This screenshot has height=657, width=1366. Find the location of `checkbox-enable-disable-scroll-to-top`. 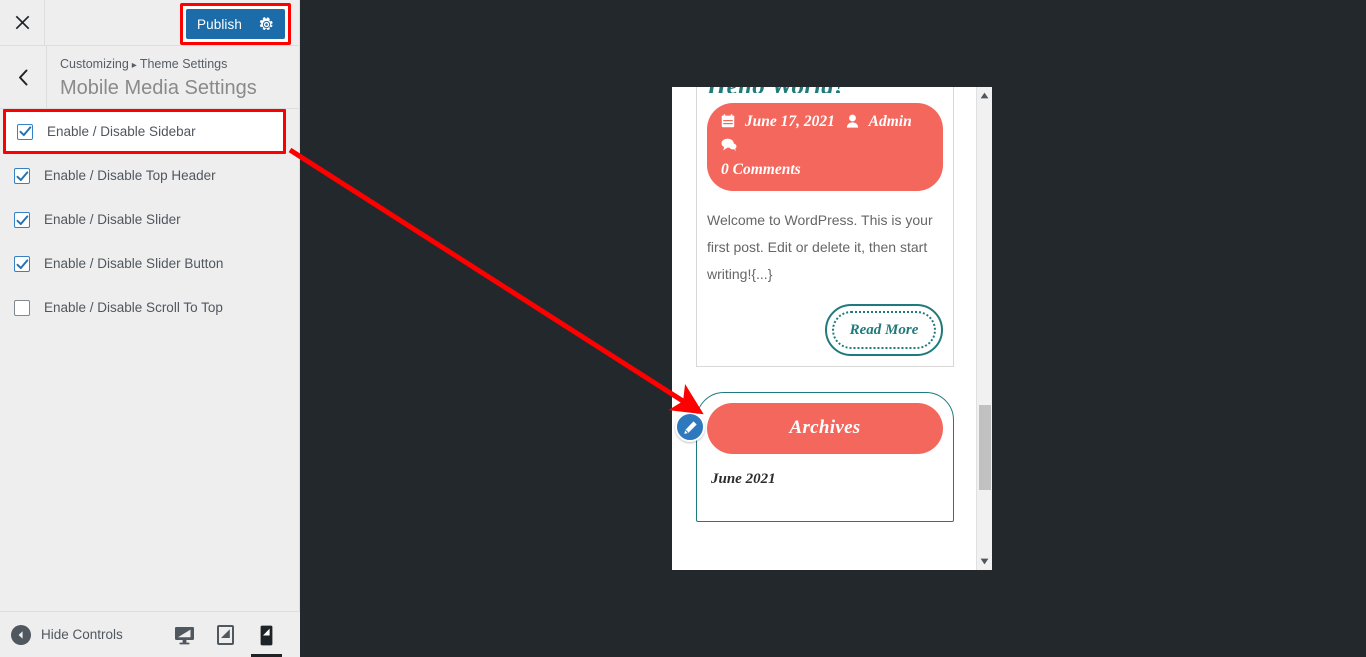

checkbox-enable-disable-scroll-to-top is located at coordinates (22, 308).